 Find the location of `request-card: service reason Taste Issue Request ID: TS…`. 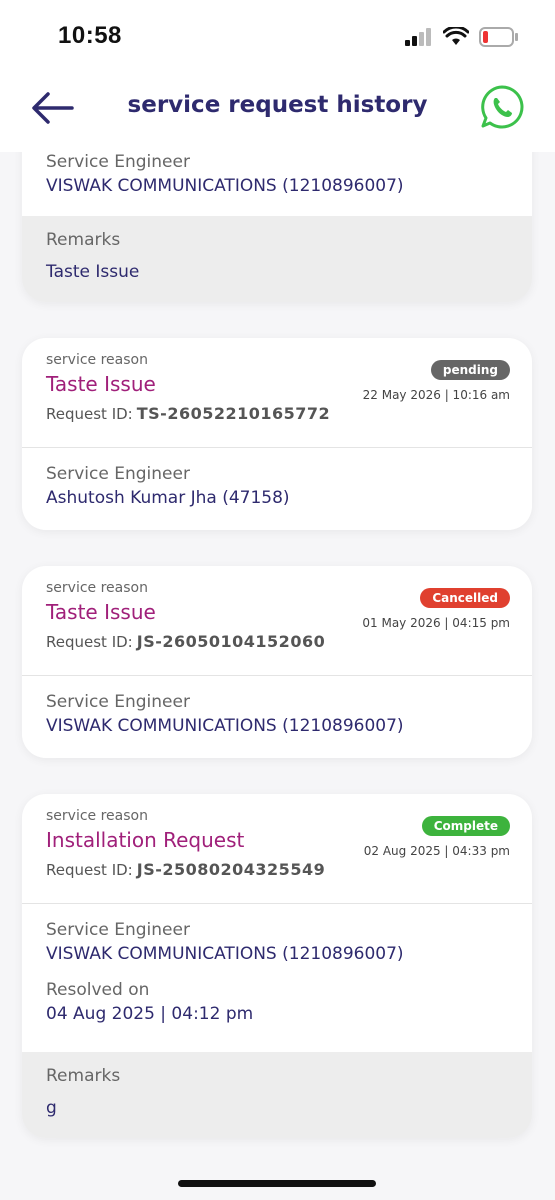

request-card: service reason Taste Issue Request ID: TS… is located at coordinates (277, 434).